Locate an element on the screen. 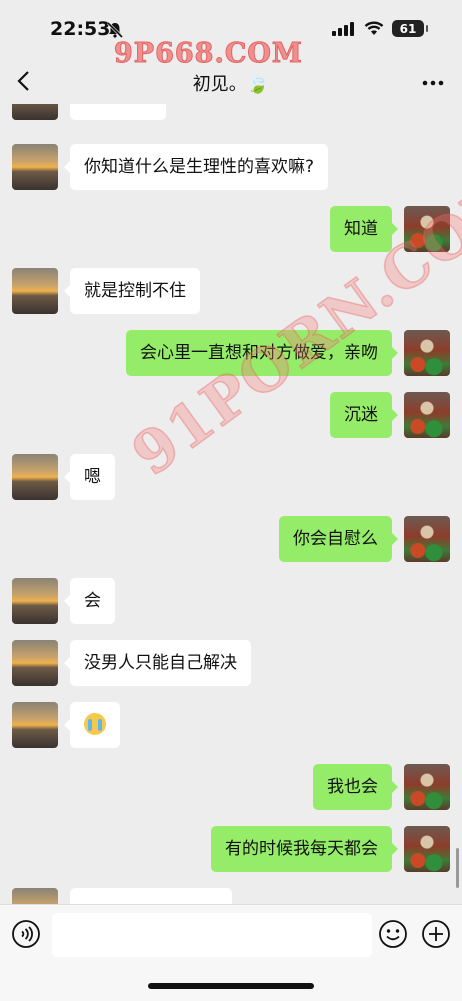 The image size is (462, 1001). message-bubble: 你知道什么是生理性的喜欢嘛? is located at coordinates (196, 167).